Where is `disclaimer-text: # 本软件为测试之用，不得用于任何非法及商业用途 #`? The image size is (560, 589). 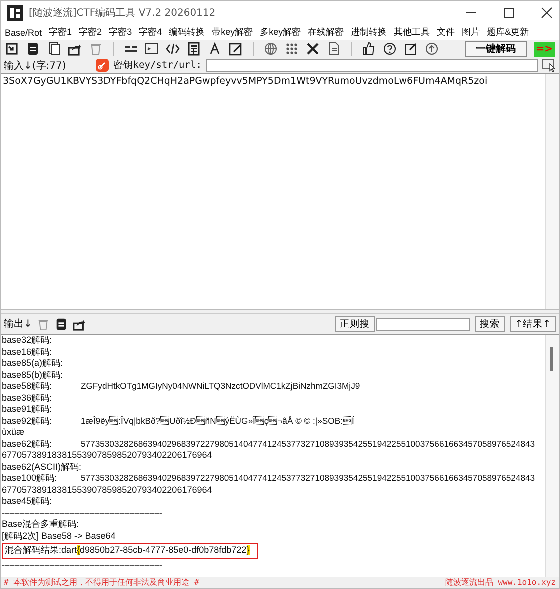 disclaimer-text: # 本软件为测试之用，不得用于任何非法及商业用途 # is located at coordinates (102, 582).